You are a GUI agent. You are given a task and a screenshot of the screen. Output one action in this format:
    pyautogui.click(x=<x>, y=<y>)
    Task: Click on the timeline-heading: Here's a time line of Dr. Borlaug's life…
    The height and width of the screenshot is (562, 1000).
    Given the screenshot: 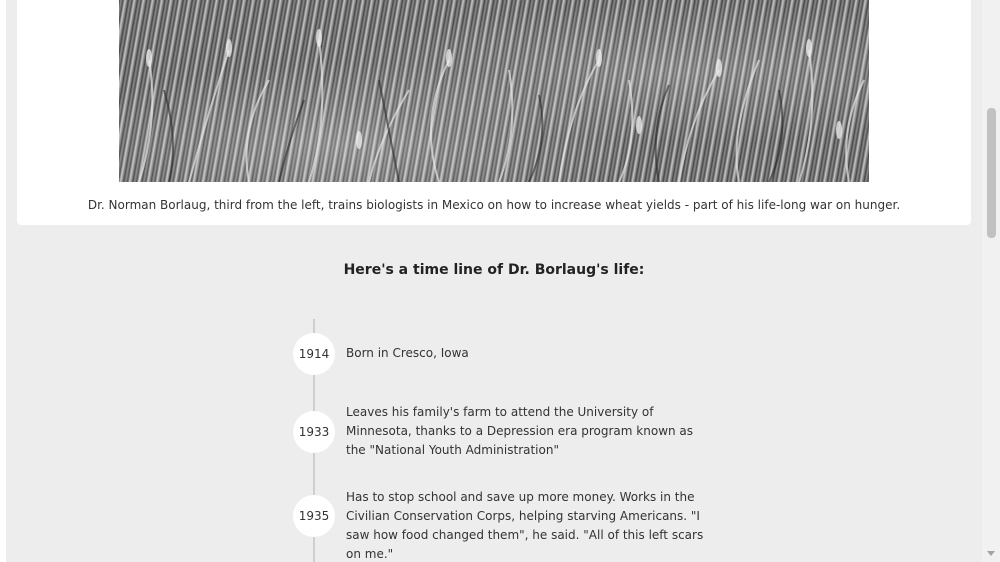 What is the action you would take?
    pyautogui.click(x=494, y=270)
    